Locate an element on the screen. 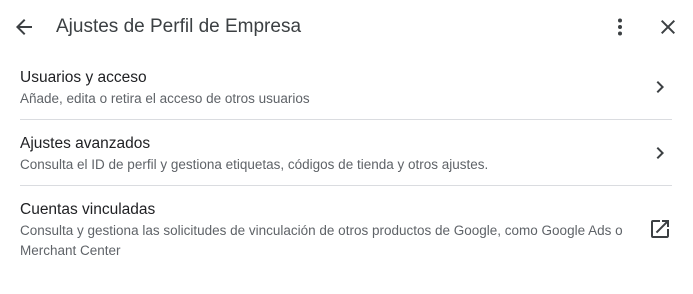  more-options-button is located at coordinates (620, 27).